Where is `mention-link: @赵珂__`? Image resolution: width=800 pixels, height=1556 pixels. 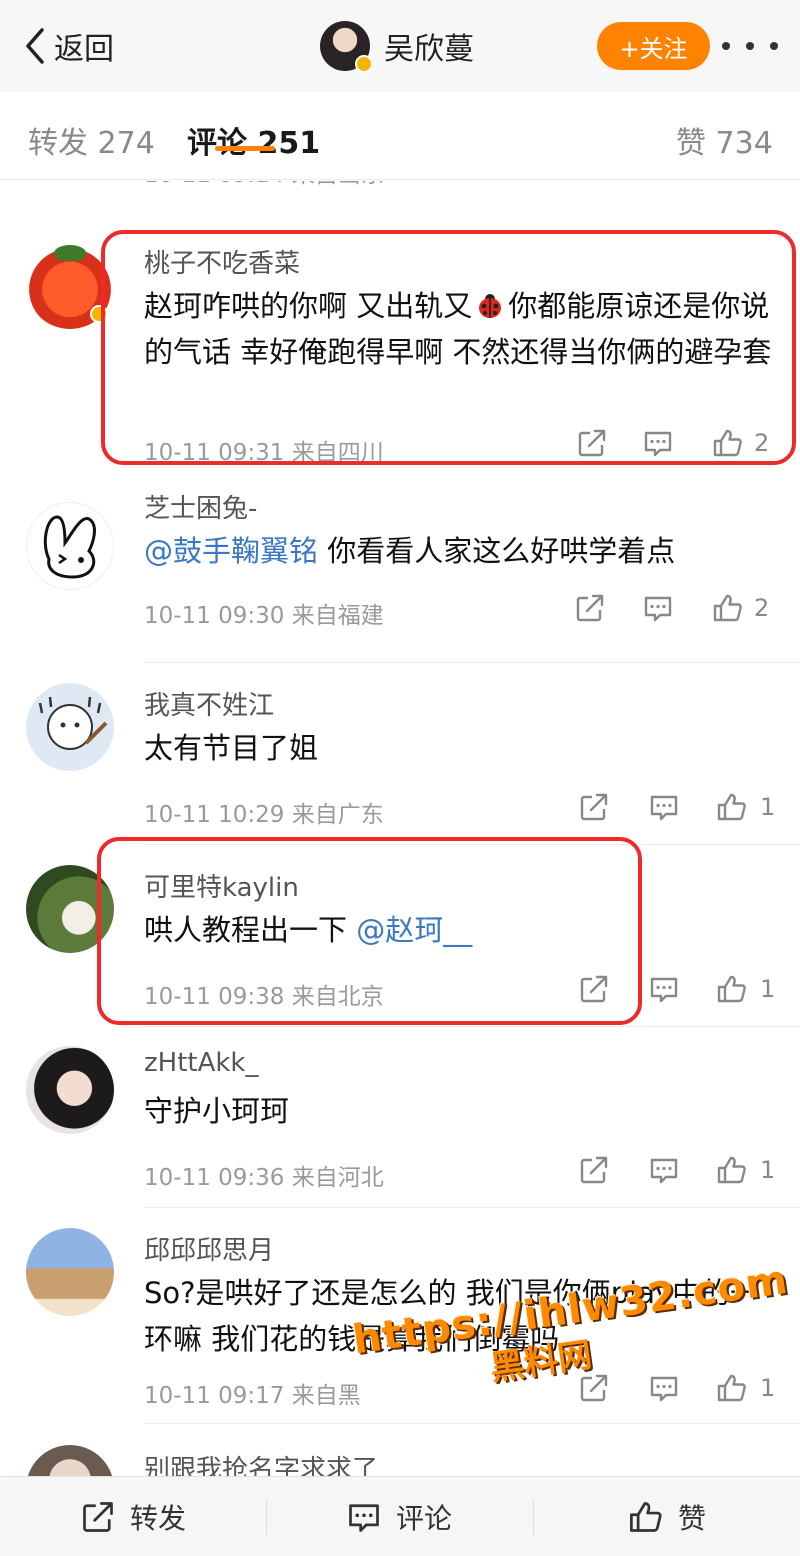 mention-link: @赵珂__ is located at coordinates (414, 930).